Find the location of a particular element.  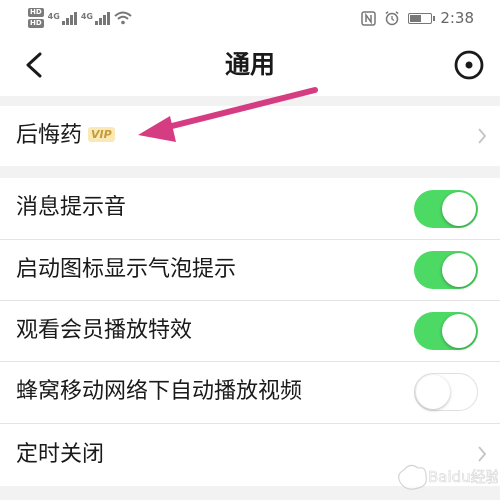

nav-bar: 通用 is located at coordinates (250, 65).